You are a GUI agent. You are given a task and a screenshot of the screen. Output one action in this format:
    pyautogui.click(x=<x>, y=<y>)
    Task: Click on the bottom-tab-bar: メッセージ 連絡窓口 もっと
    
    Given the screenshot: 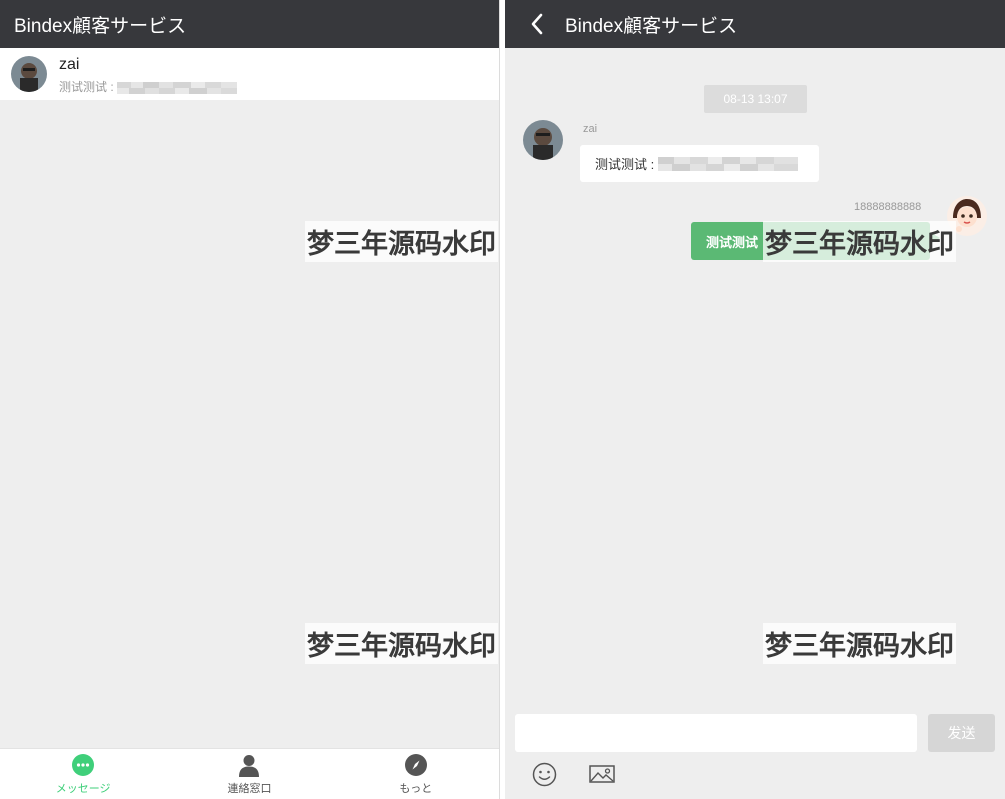 What is the action you would take?
    pyautogui.click(x=249, y=773)
    